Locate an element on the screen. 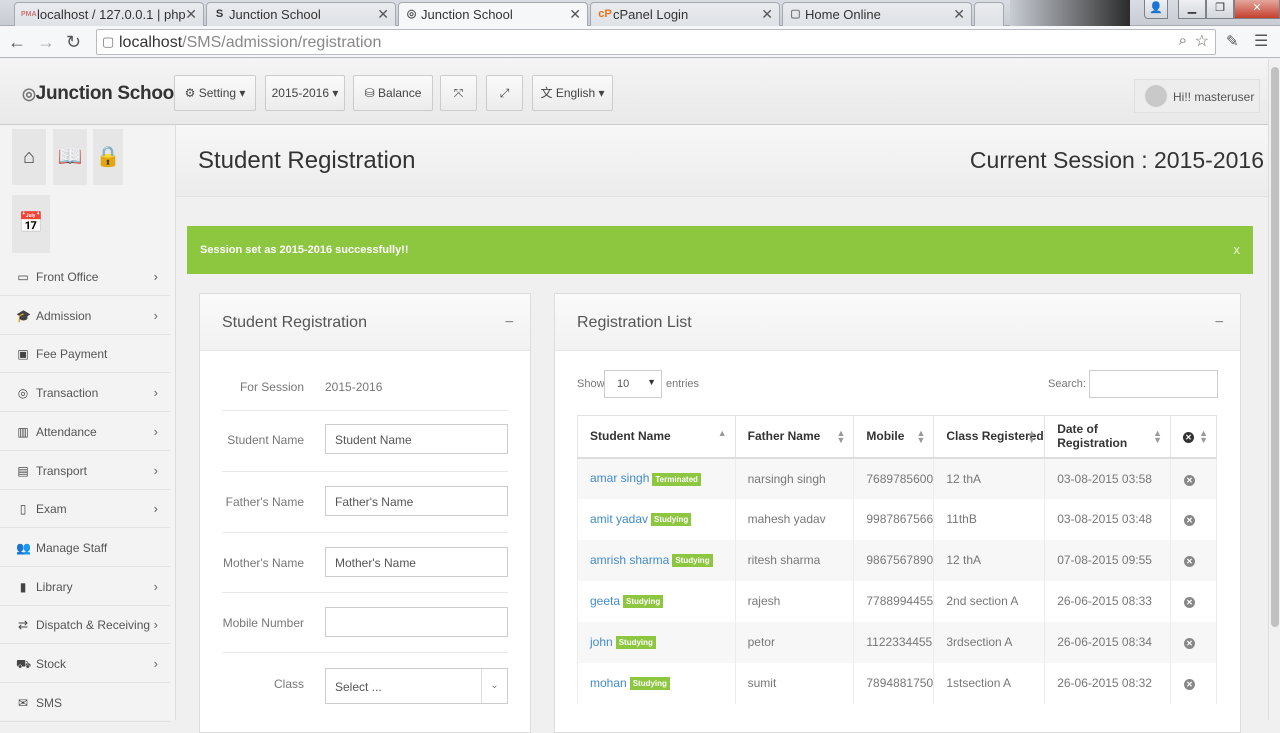 This screenshot has width=1280, height=733. close-alert-icon: x is located at coordinates (1237, 250).